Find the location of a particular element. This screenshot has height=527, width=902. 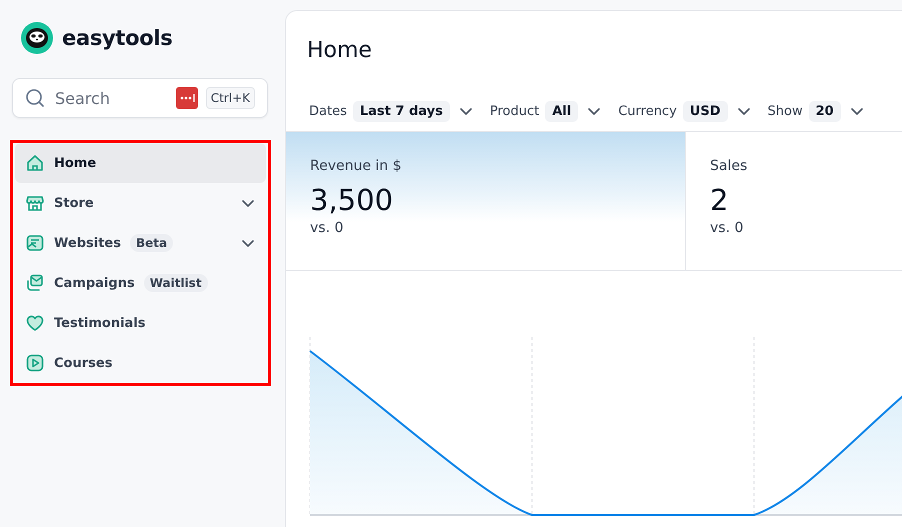

filter-label: Currency is located at coordinates (647, 111).